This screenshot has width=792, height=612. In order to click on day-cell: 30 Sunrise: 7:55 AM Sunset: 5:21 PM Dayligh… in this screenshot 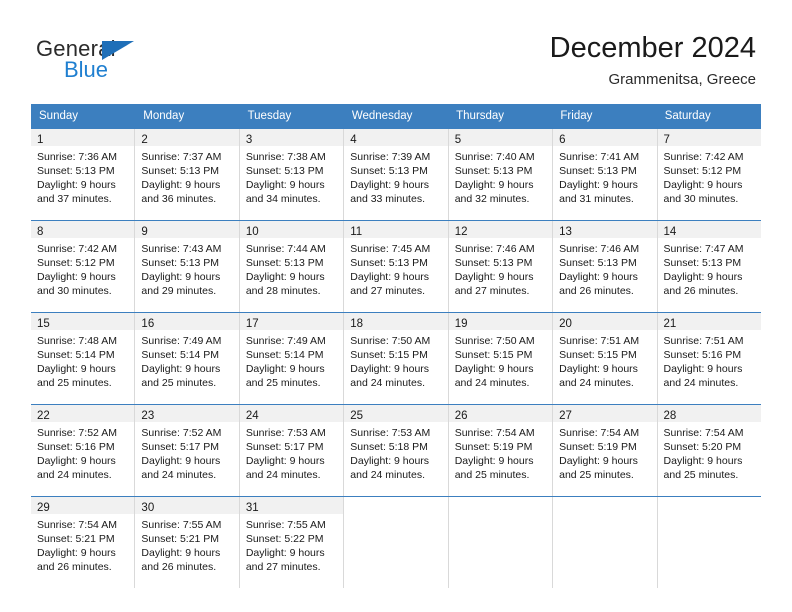, I will do `click(186, 542)`.